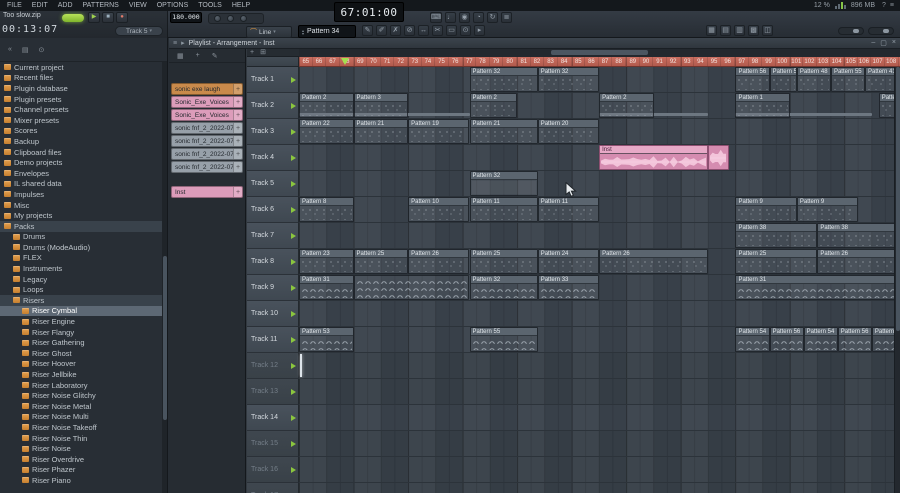 The width and height of the screenshot is (900, 493). Describe the element at coordinates (241, 5) in the screenshot. I see `menu-help: HELP` at that location.